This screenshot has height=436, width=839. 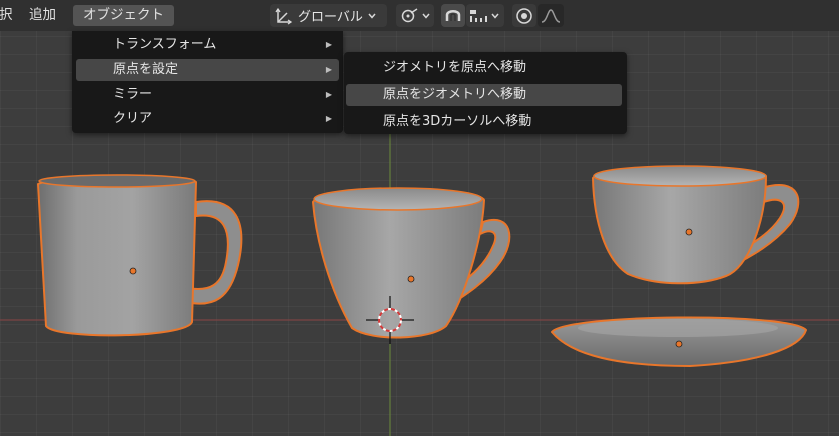 I want to click on saucer-object, so click(x=679, y=341).